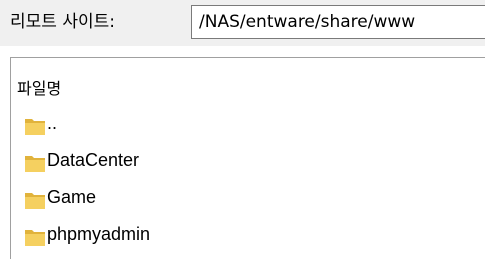 This screenshot has width=485, height=259. What do you see at coordinates (251, 122) in the screenshot?
I see `list-item-parent-dir: ..` at bounding box center [251, 122].